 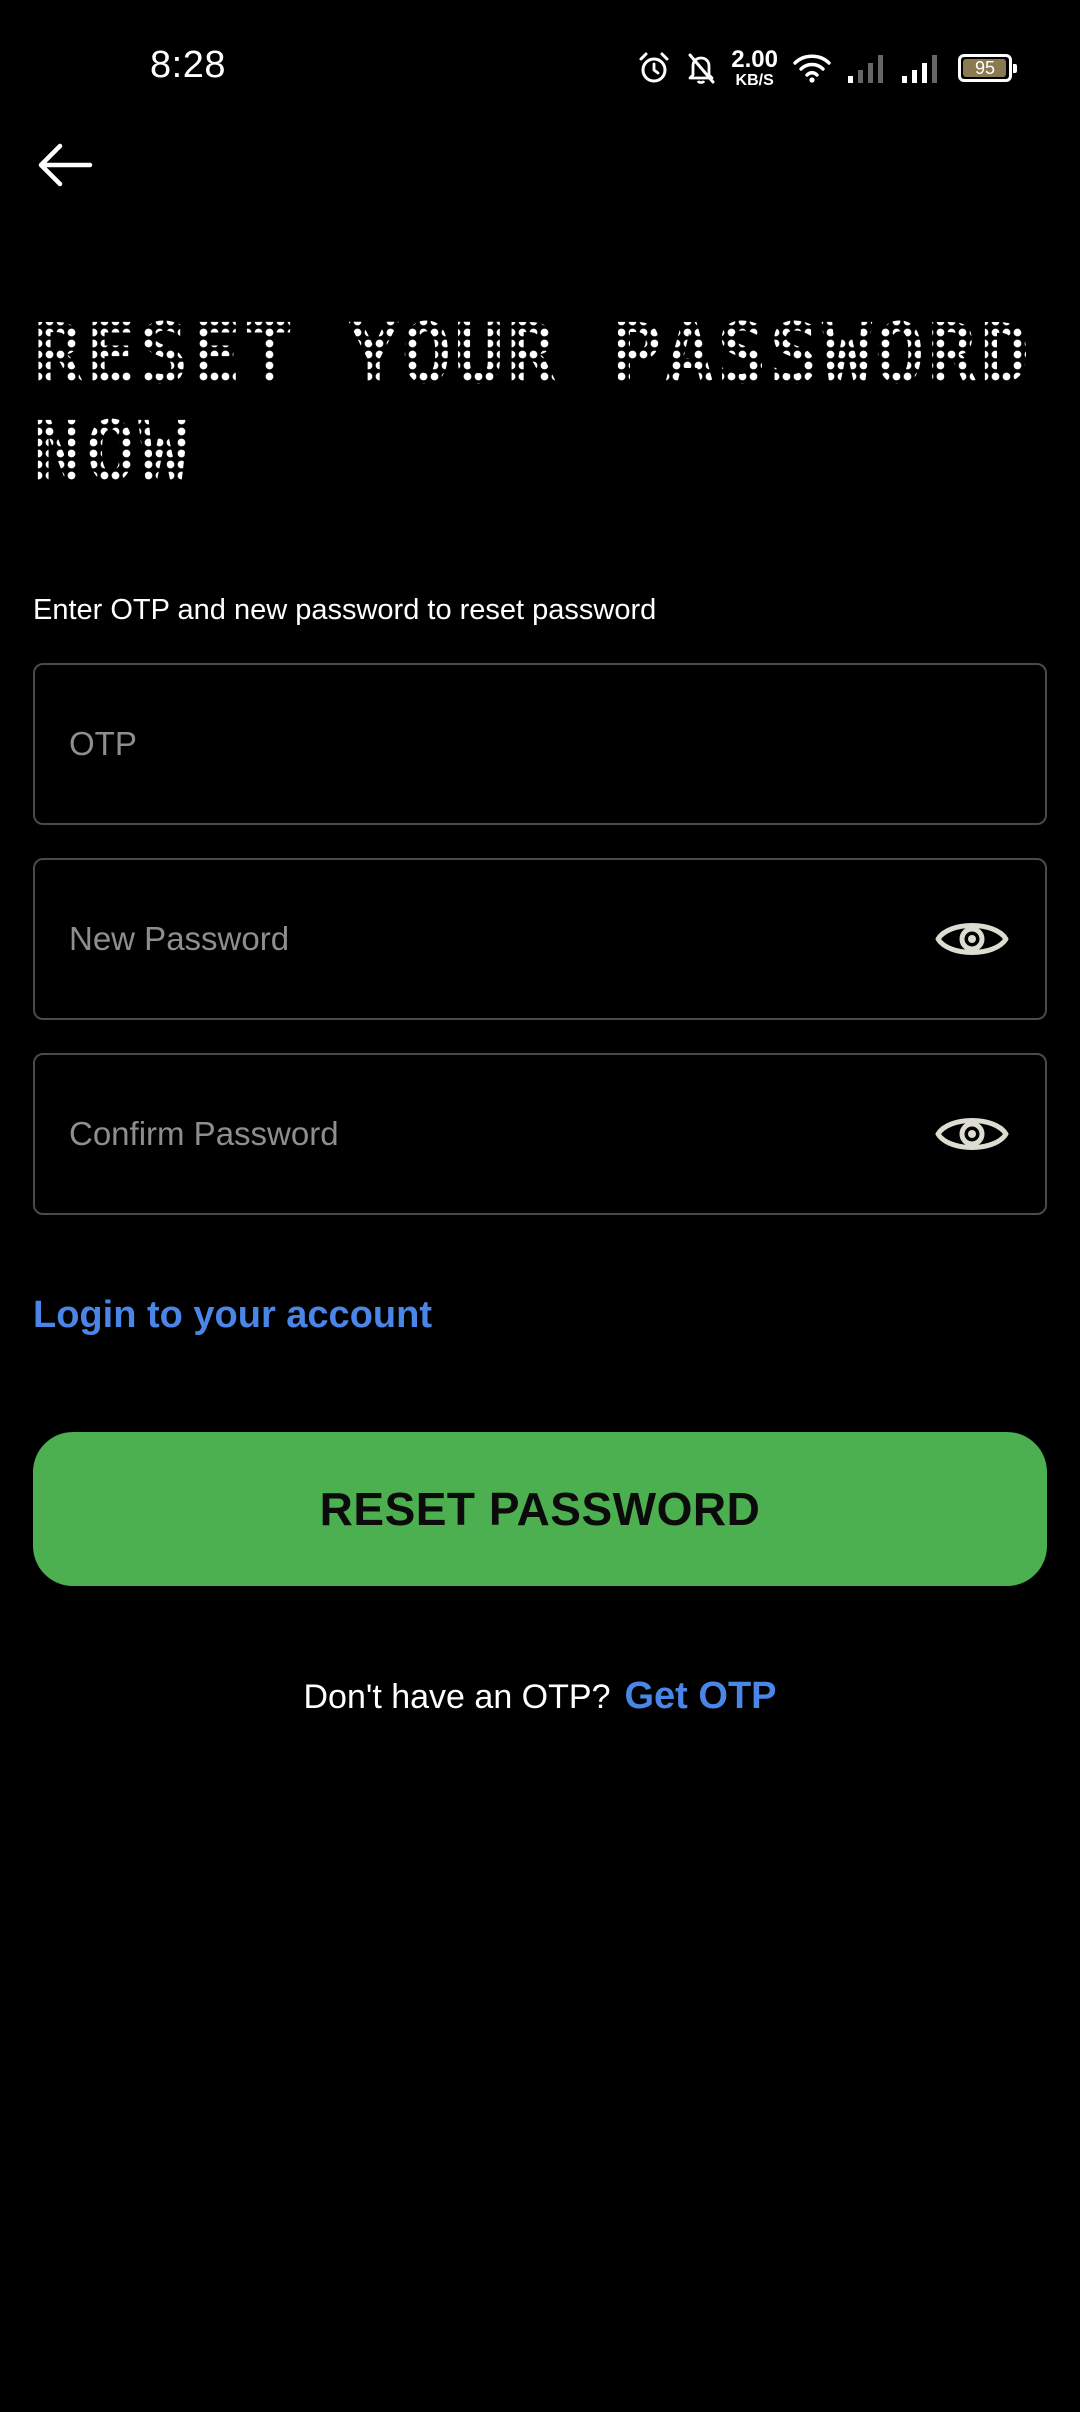 I want to click on footer-prompt: Don't have an OTP?, so click(x=457, y=1697).